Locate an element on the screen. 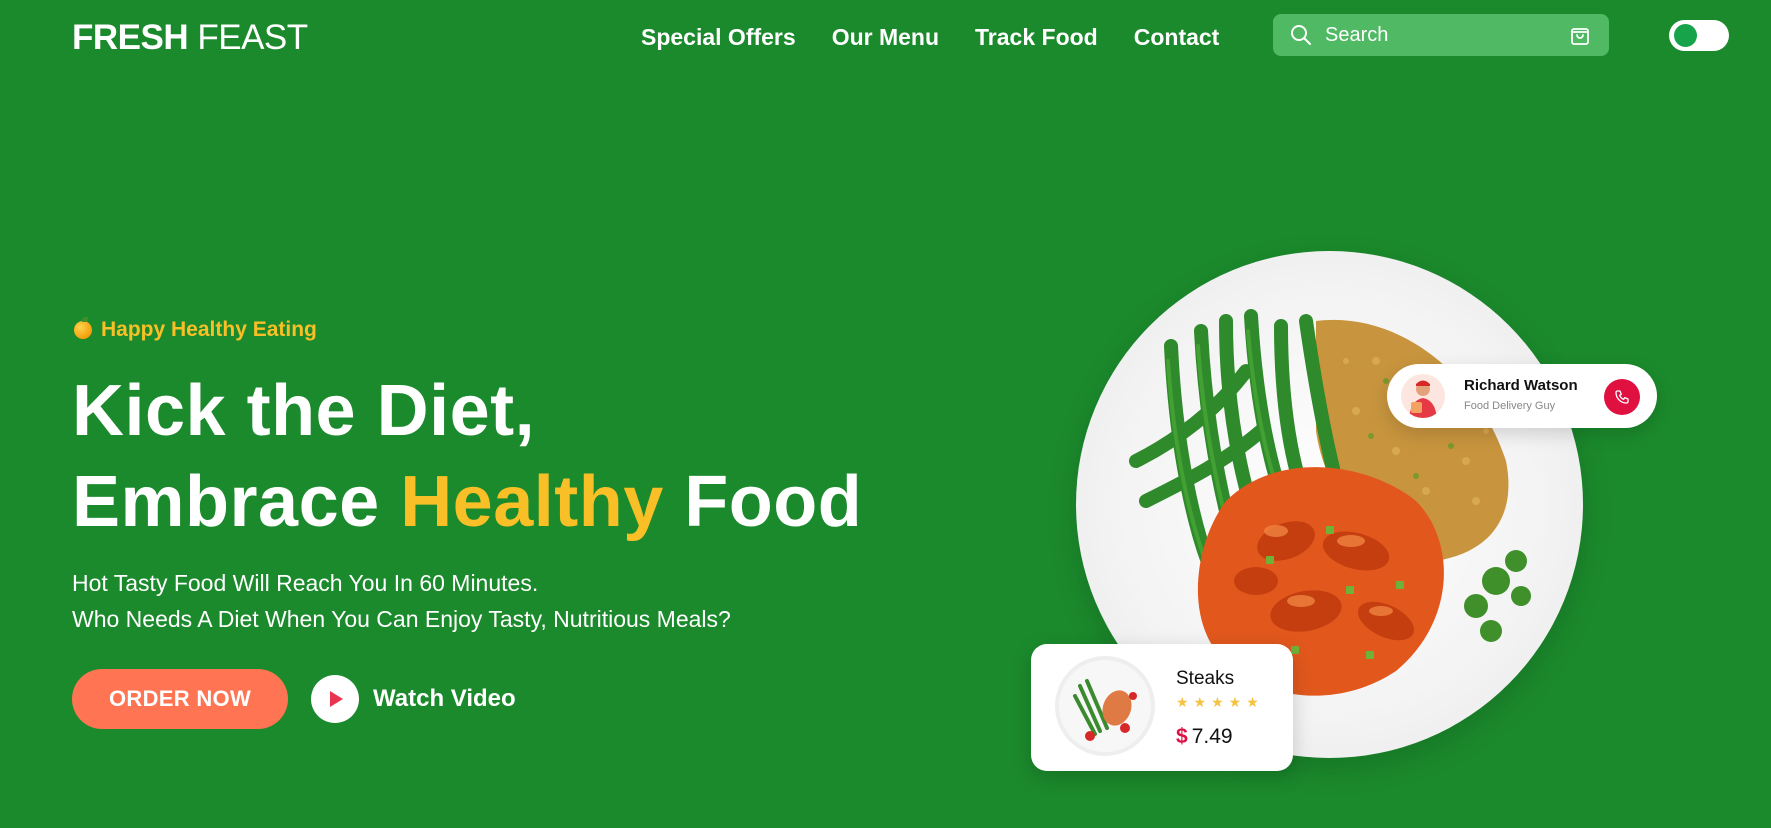 The image size is (1771, 828). search-icon is located at coordinates (1301, 35).